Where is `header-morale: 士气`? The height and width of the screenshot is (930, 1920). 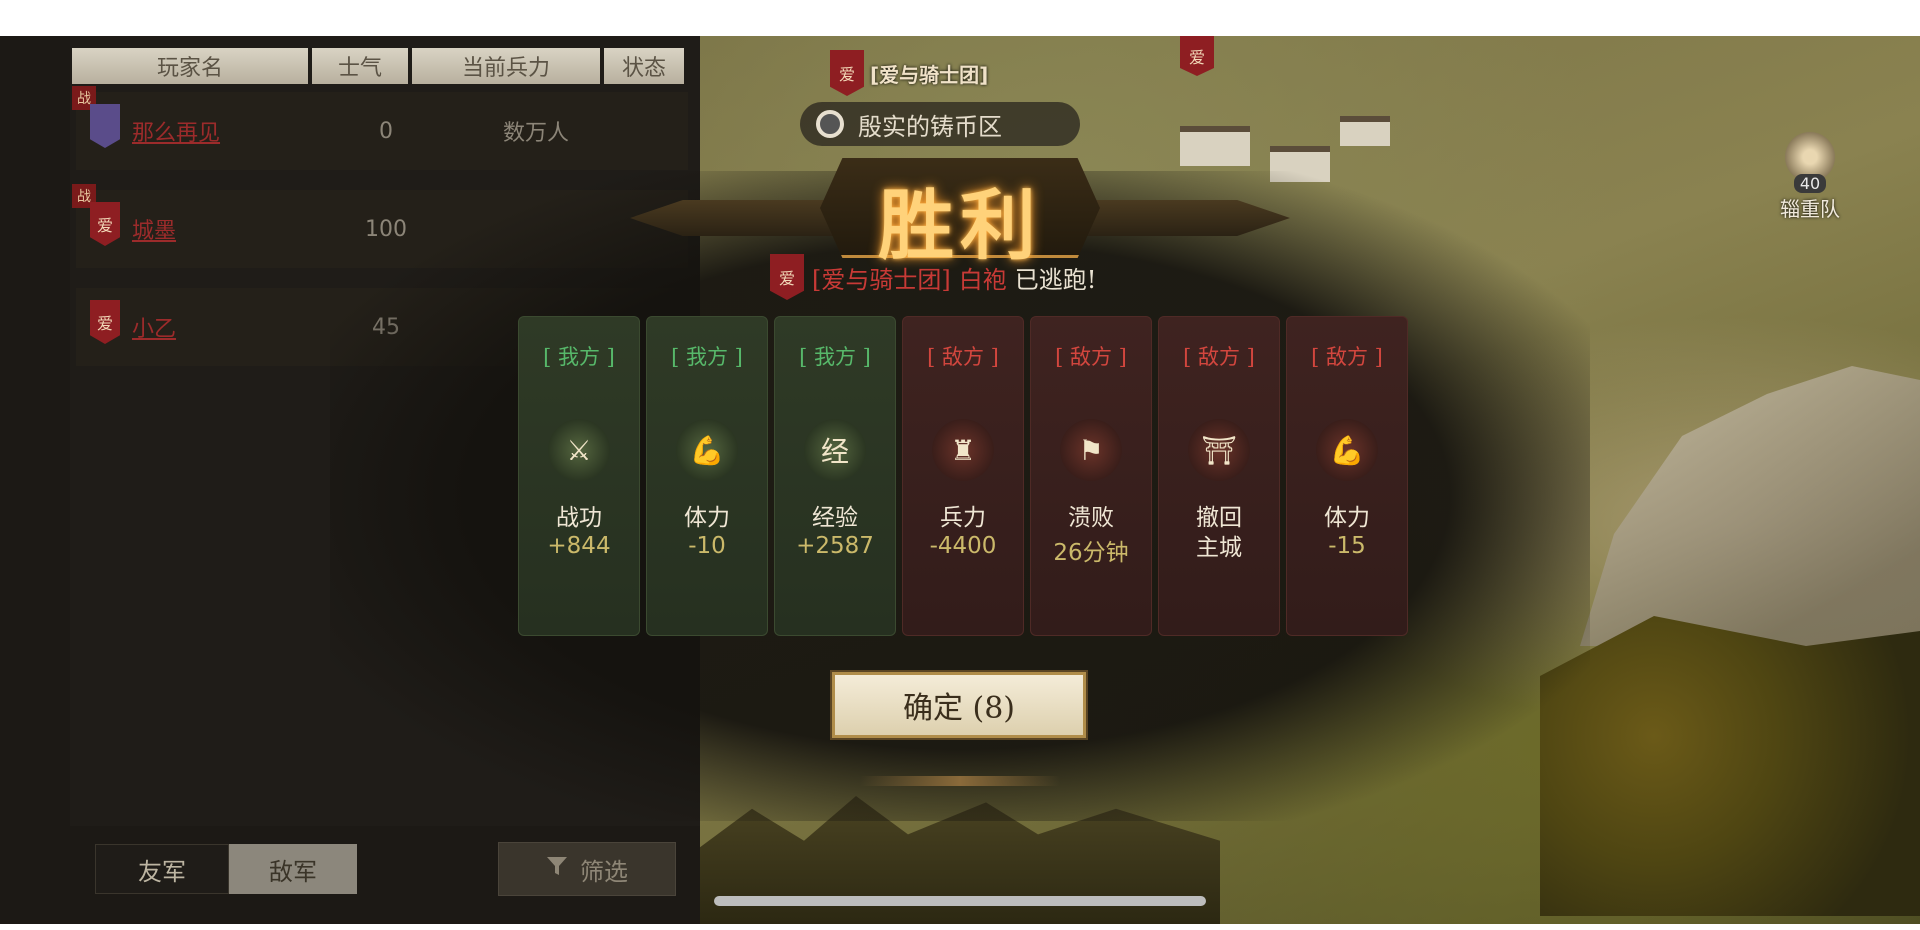 header-morale: 士气 is located at coordinates (360, 66).